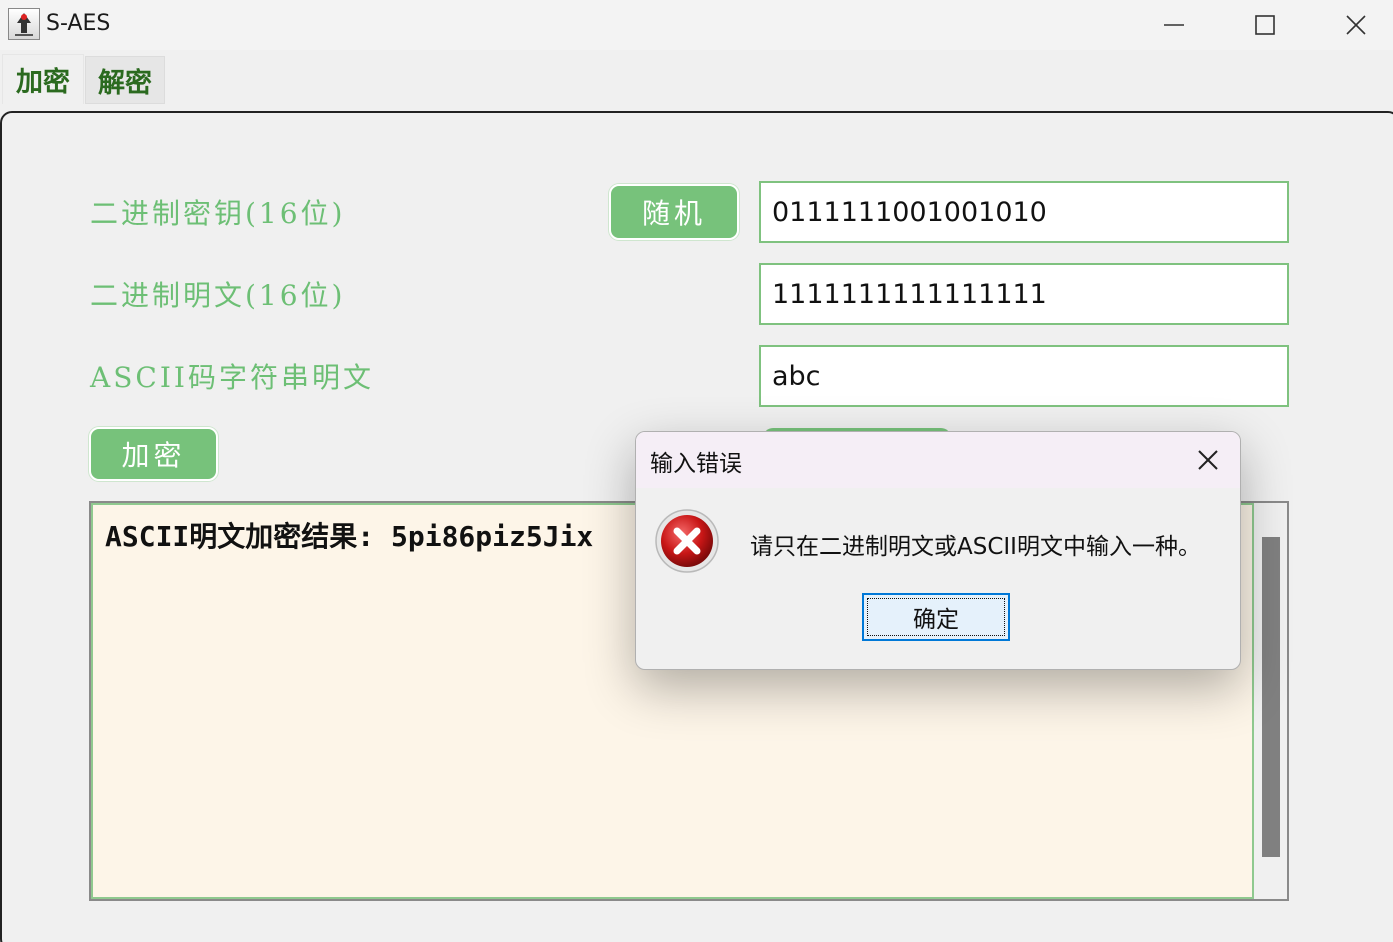 This screenshot has height=942, width=1393. What do you see at coordinates (687, 541) in the screenshot?
I see `error-icon` at bounding box center [687, 541].